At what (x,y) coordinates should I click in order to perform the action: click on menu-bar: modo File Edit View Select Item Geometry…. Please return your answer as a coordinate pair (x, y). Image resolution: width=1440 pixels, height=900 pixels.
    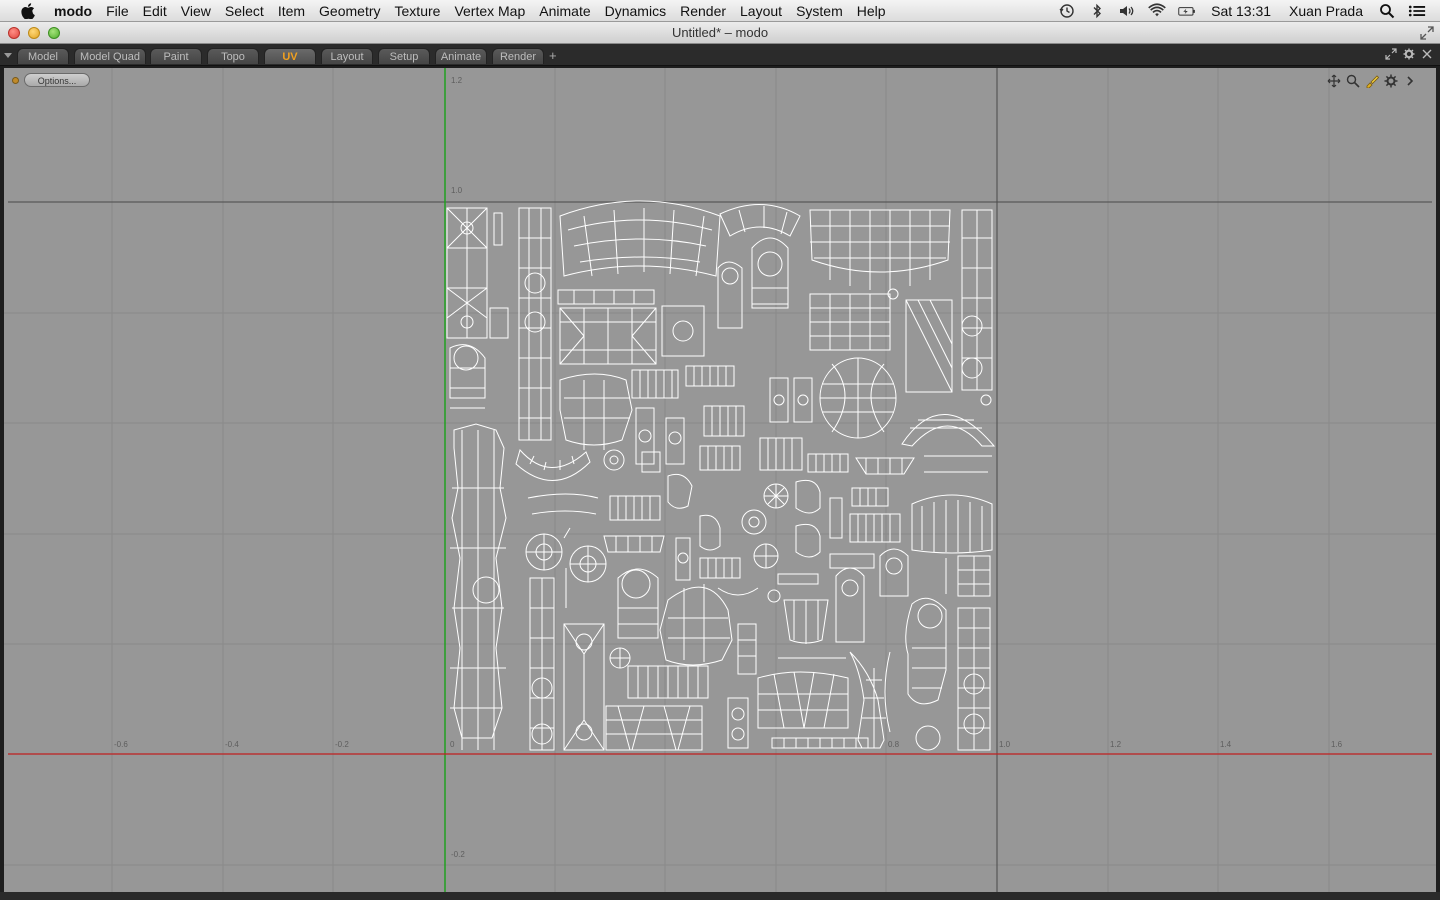
    Looking at the image, I should click on (720, 11).